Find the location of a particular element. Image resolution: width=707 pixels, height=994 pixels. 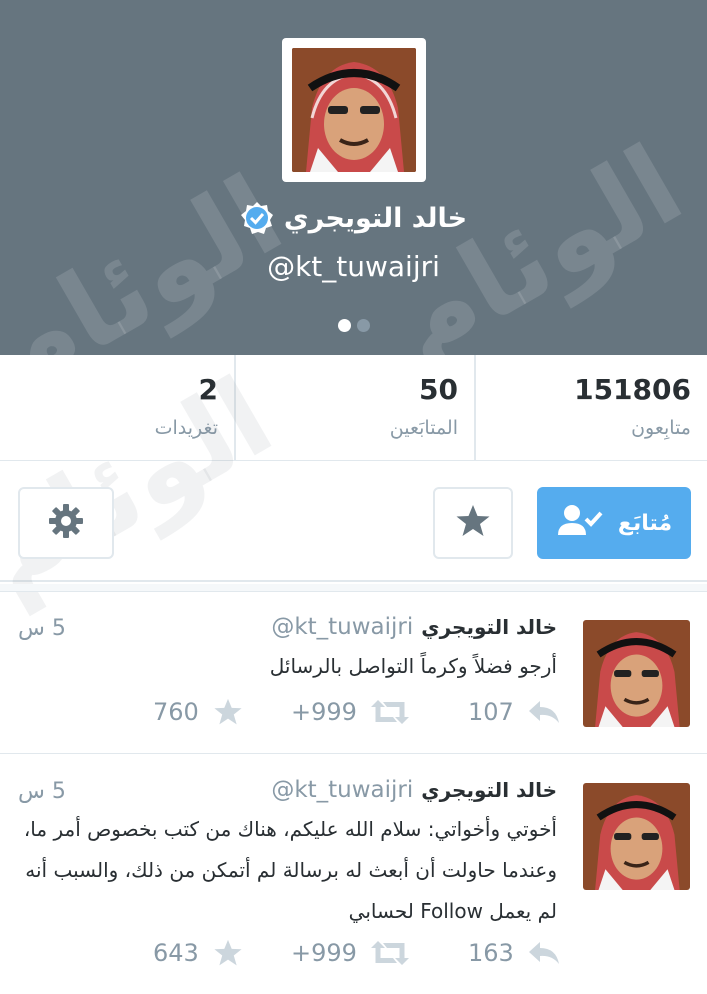

favorite-list-button is located at coordinates (473, 523).